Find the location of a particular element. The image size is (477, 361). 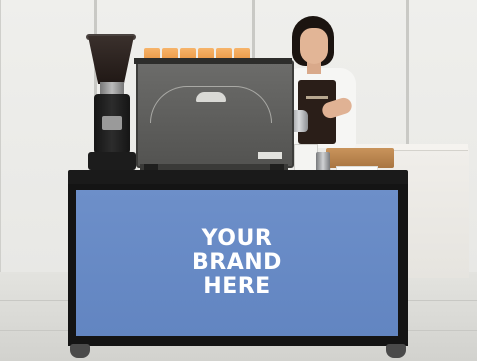

brand-text: YOUR BRAND HERE is located at coordinates (237, 263).